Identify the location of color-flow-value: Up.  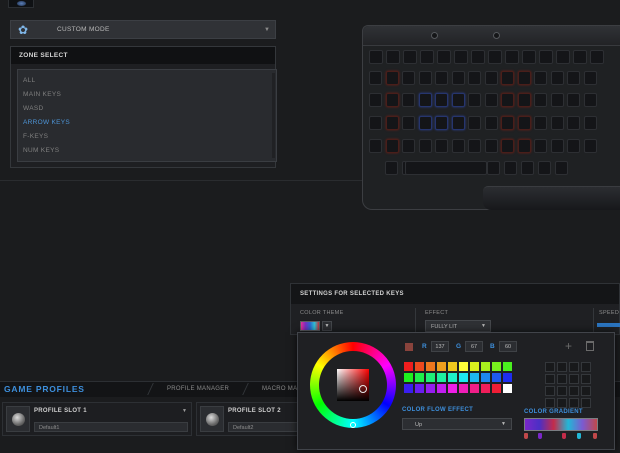
(419, 425).